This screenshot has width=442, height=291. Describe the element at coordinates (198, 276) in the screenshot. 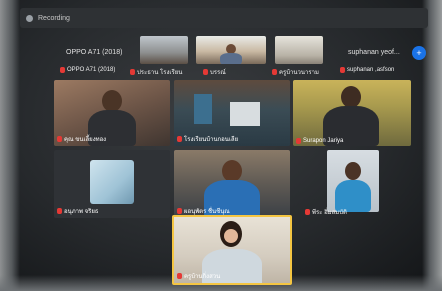

I see `participant-name-tag: ครูบ้านกิ่งสวน` at that location.